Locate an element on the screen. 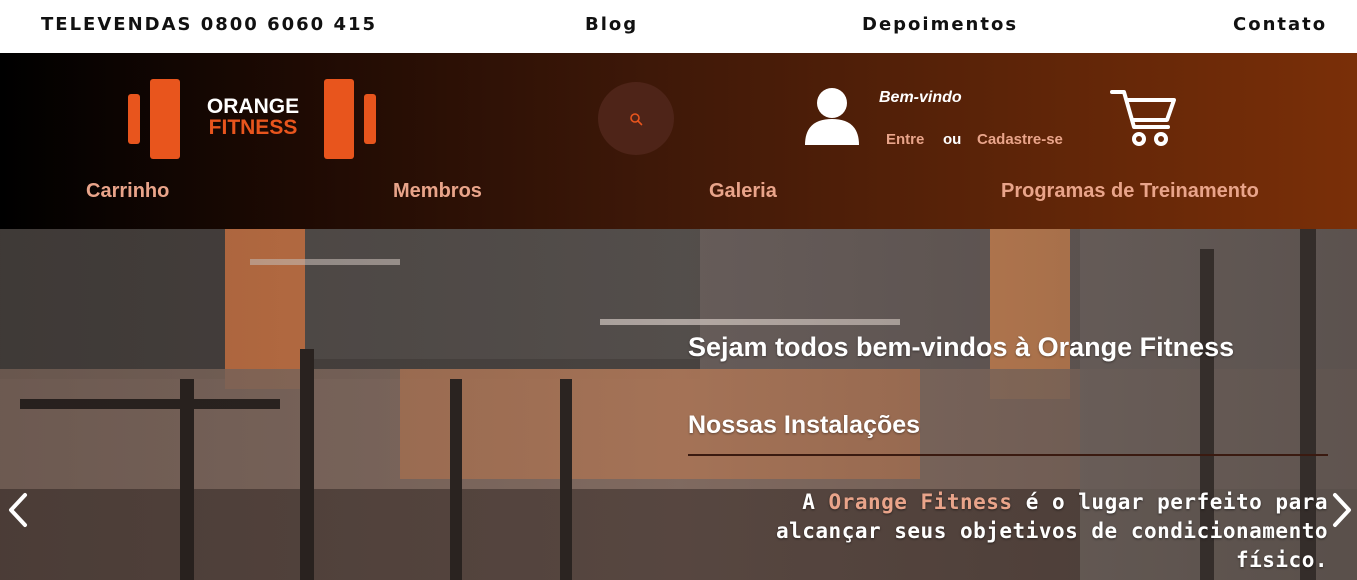 The width and height of the screenshot is (1357, 580). nav-cart: Carrinho is located at coordinates (127, 191).